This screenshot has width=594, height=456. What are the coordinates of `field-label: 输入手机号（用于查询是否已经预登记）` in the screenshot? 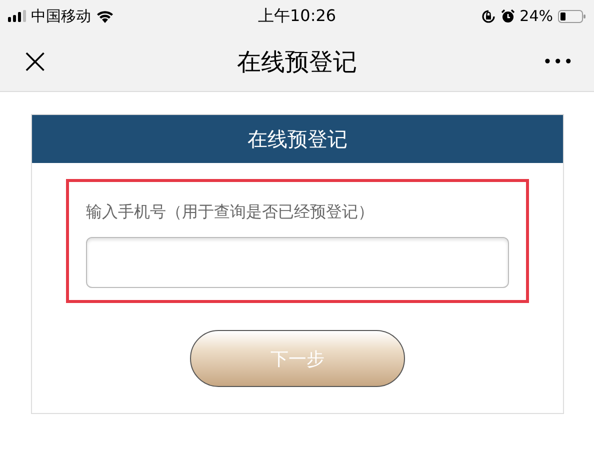 It's located at (230, 212).